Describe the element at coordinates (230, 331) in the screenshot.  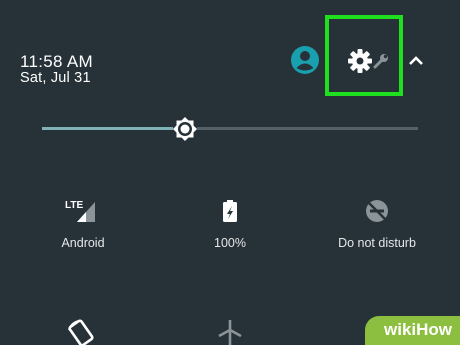
I see `airplane-mode-icon` at that location.